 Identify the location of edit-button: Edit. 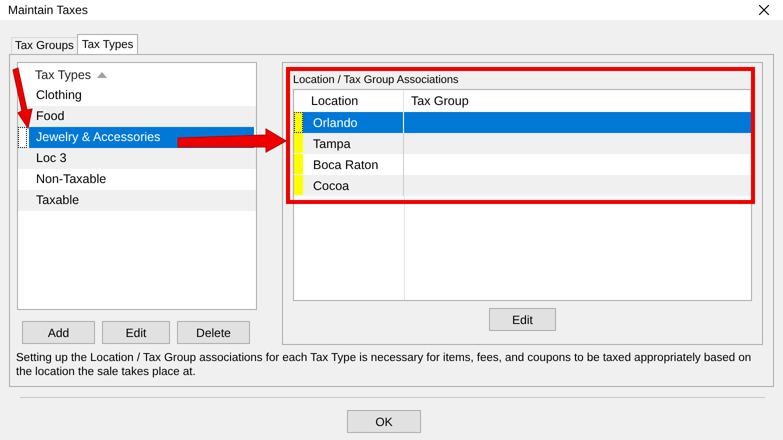
(522, 319).